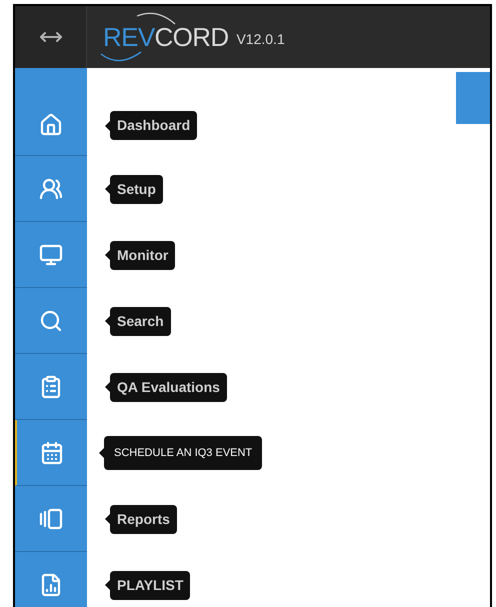 This screenshot has height=607, width=496. Describe the element at coordinates (51, 584) in the screenshot. I see `chart-file-icon` at that location.